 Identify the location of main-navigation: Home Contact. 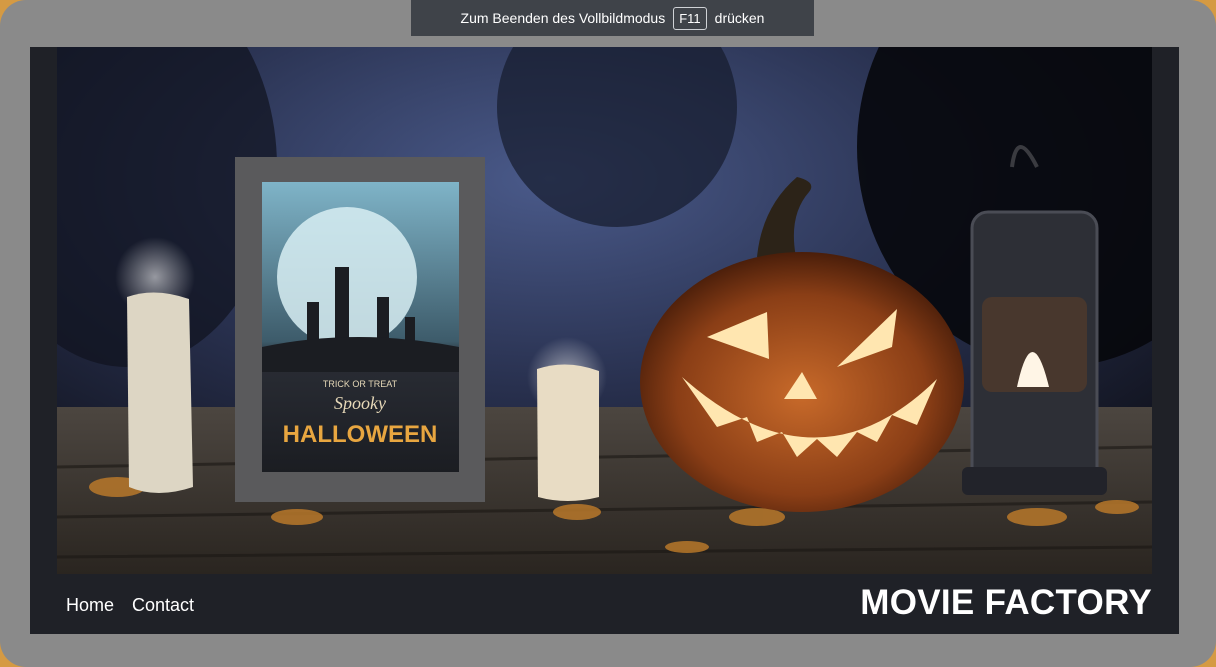
(130, 605).